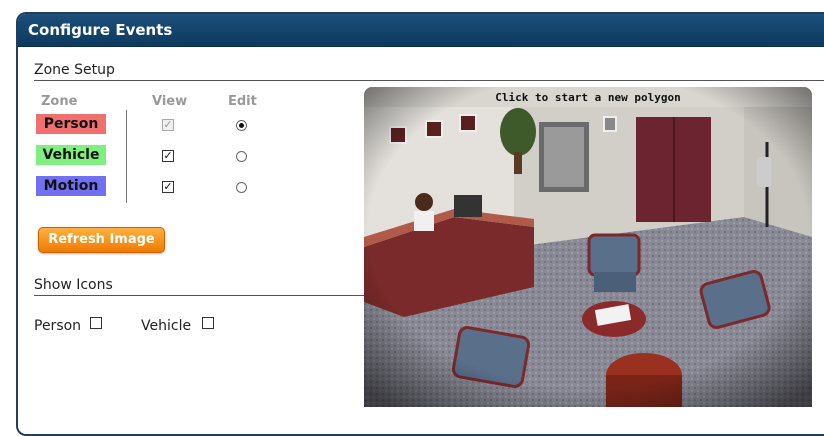 The height and width of the screenshot is (436, 824). I want to click on show-icons-label: Show Icons, so click(73, 285).